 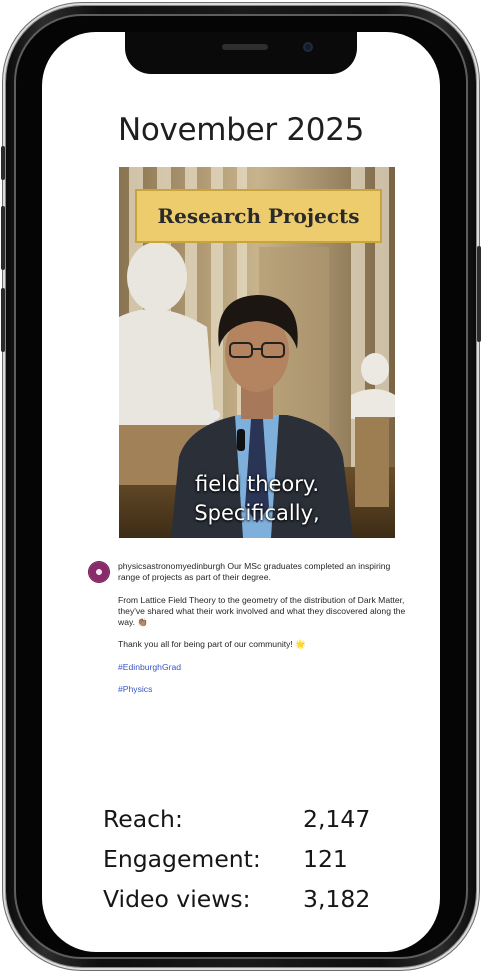 I want to click on account-avatar, so click(x=99, y=572).